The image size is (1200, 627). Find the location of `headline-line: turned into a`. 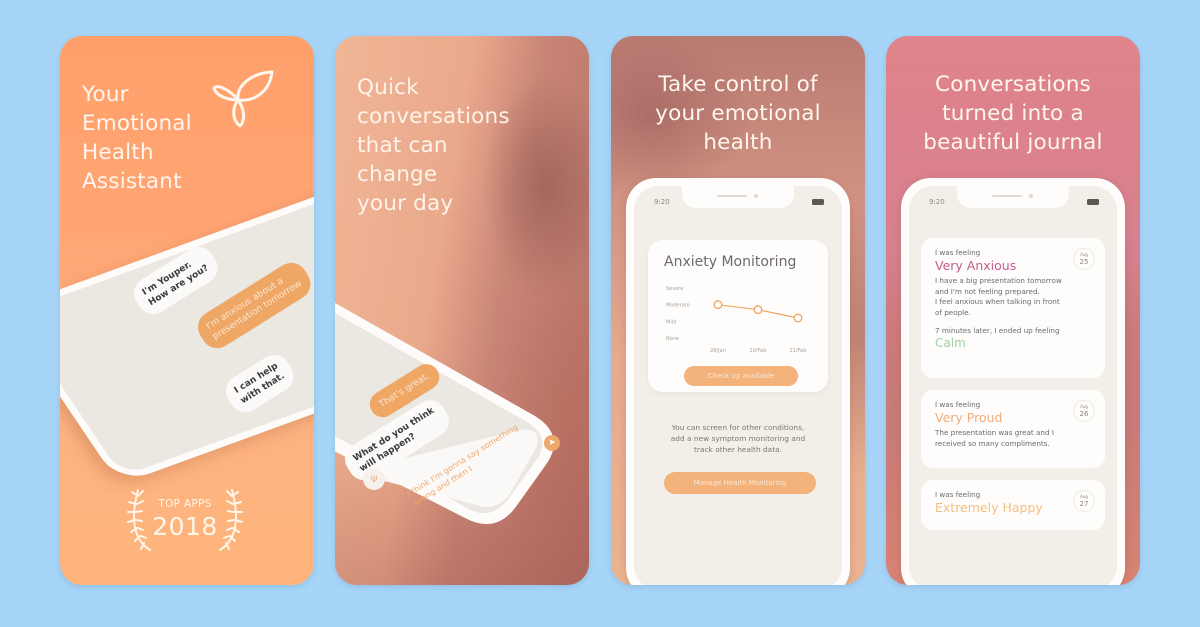

headline-line: turned into a is located at coordinates (1013, 113).